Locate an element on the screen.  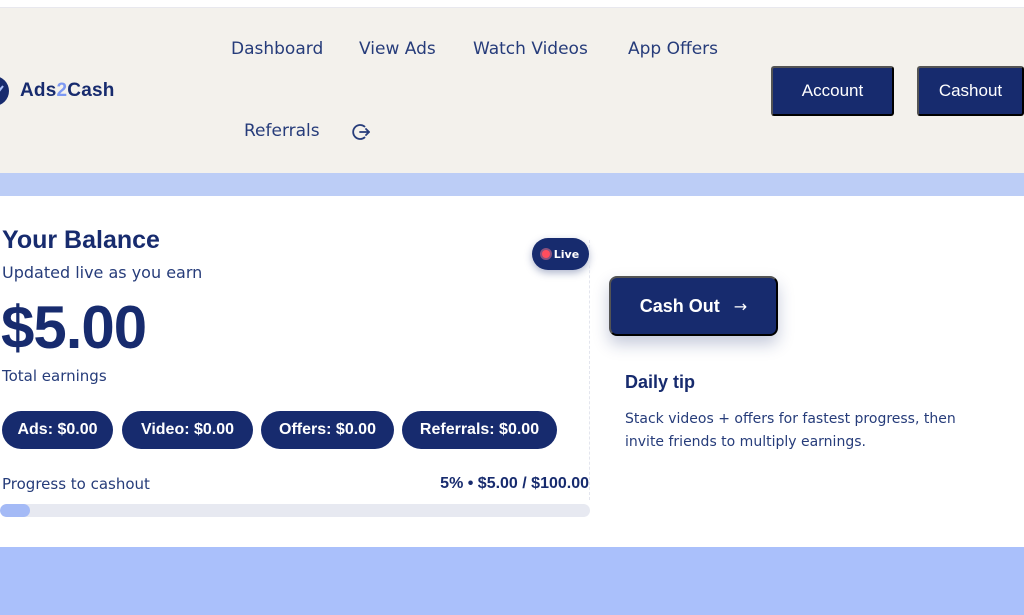
live-dot-icon is located at coordinates (545, 254).